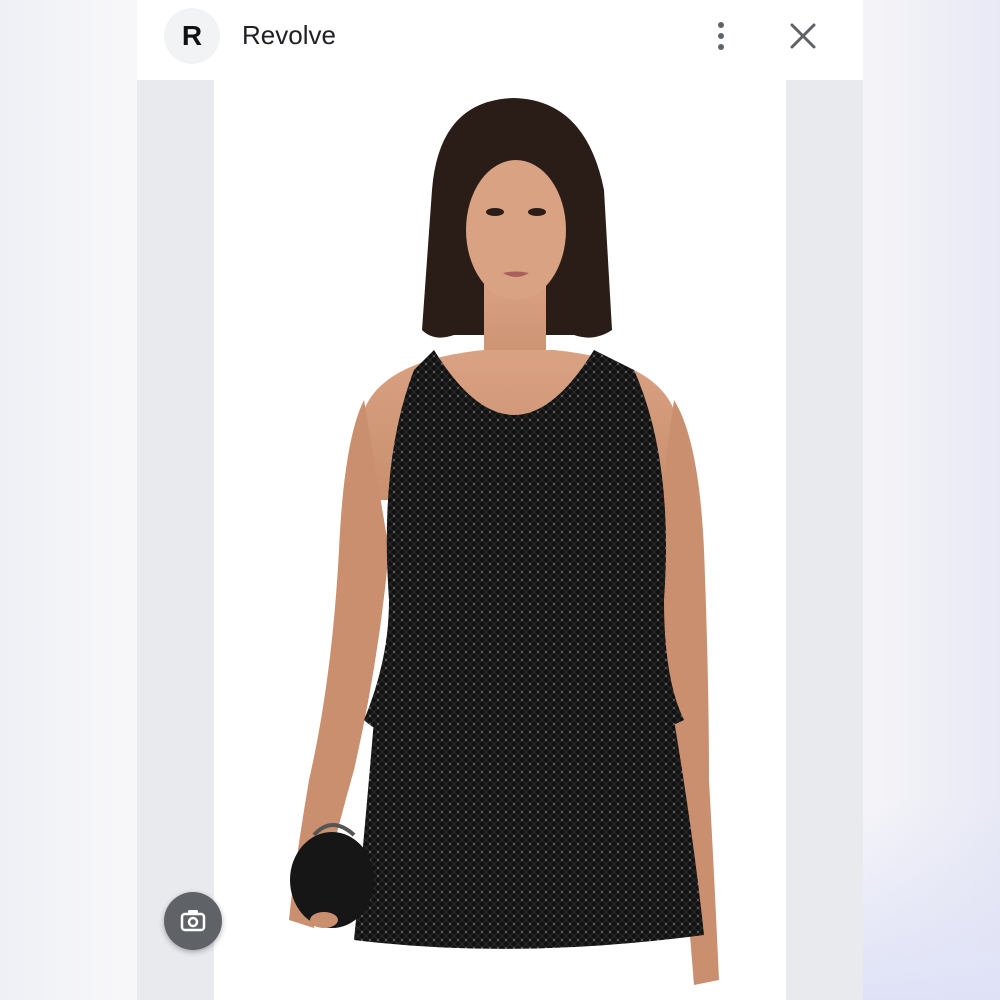 The image size is (1000, 1000). I want to click on lens-search-button, so click(193, 921).